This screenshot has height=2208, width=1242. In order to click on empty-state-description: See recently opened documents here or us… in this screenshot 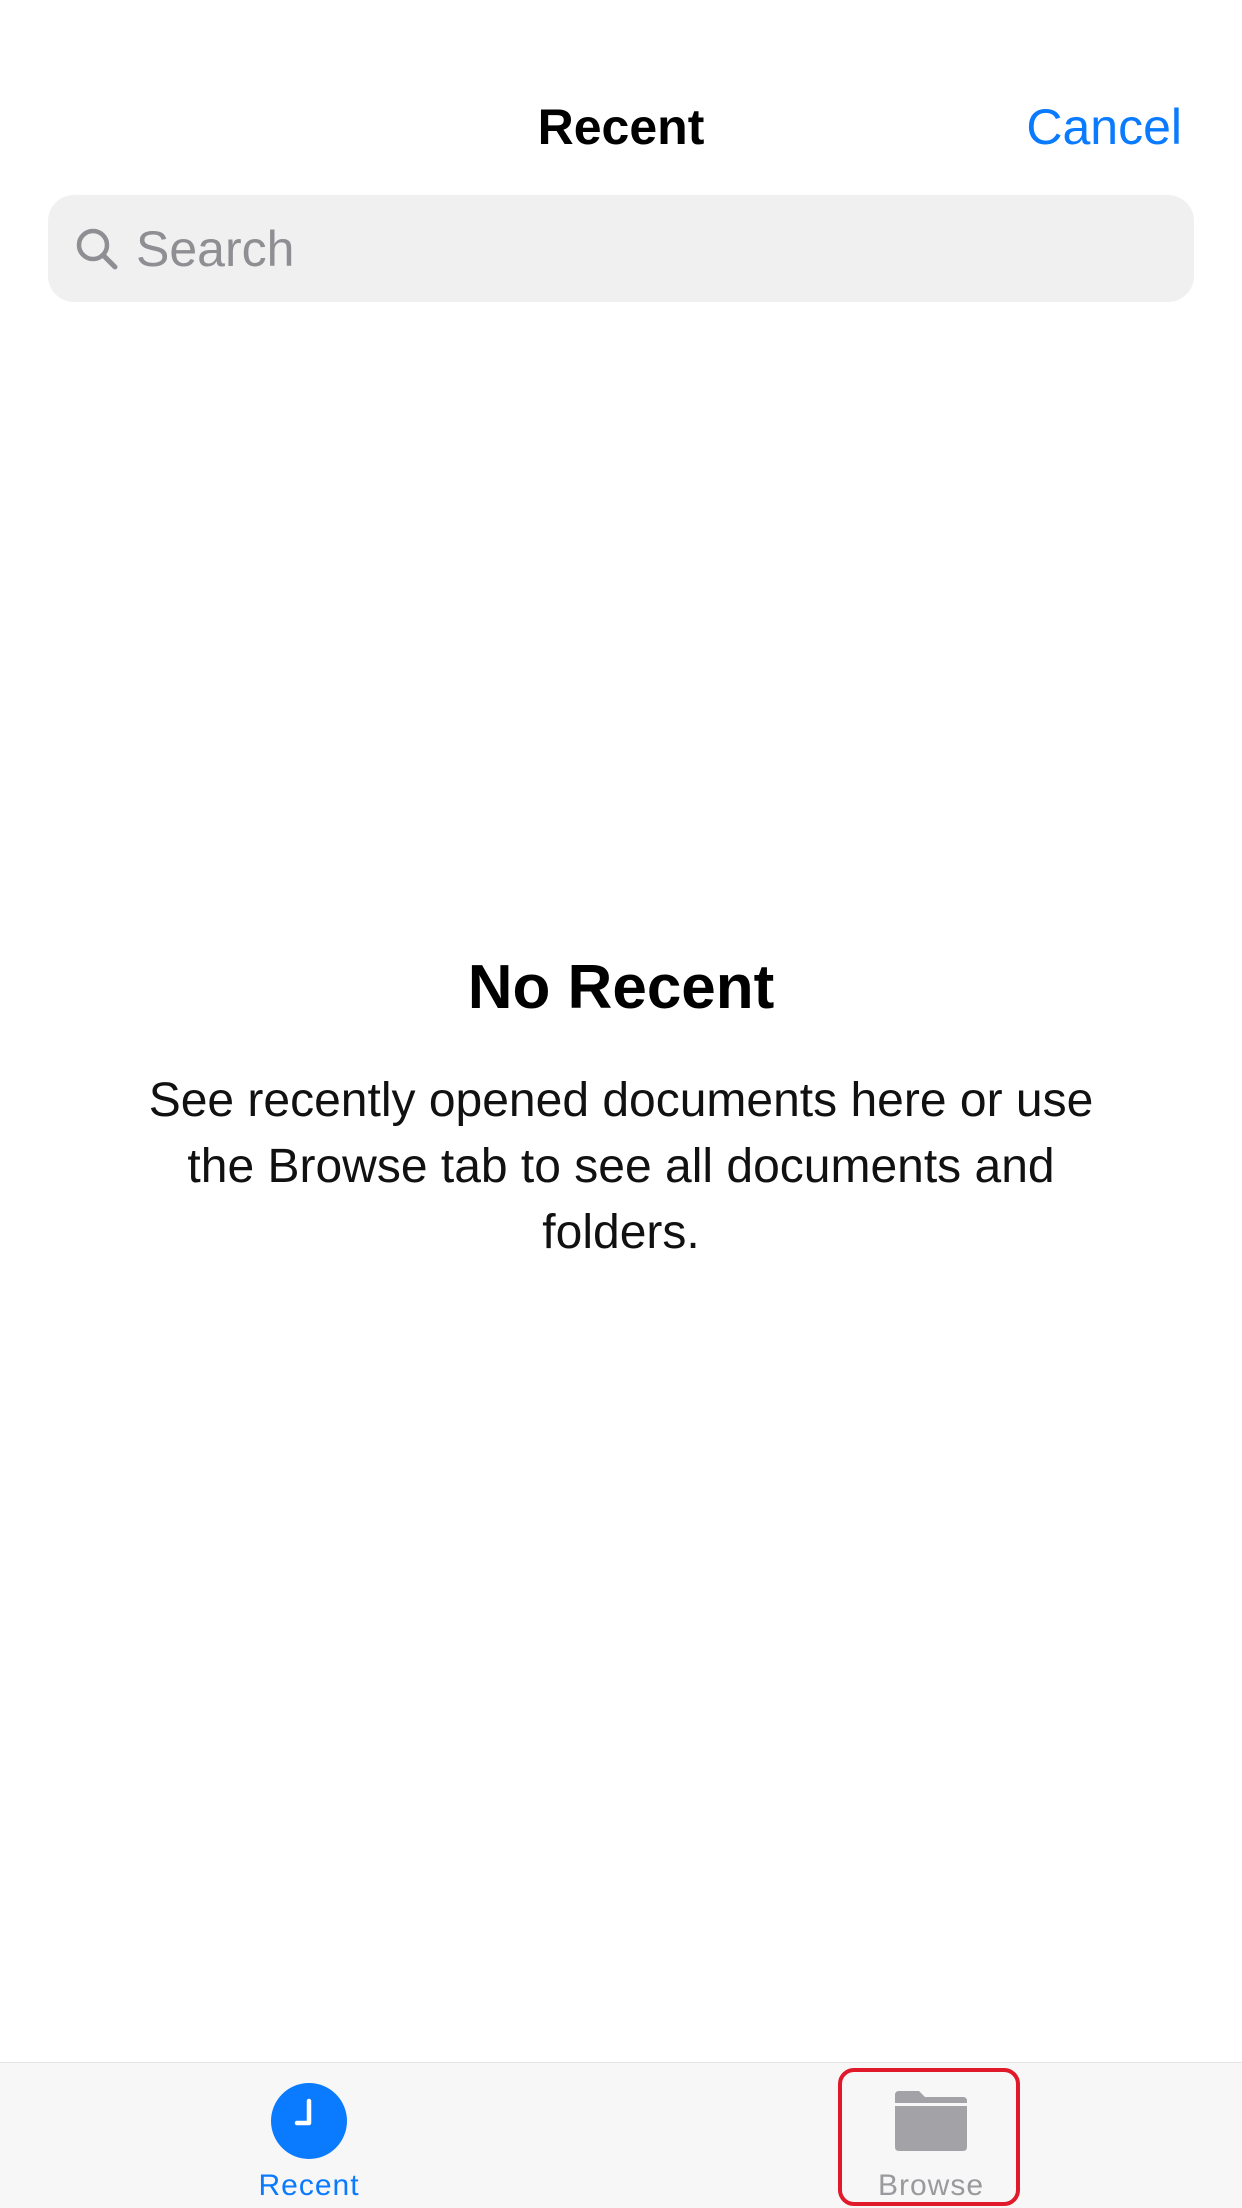, I will do `click(621, 1166)`.